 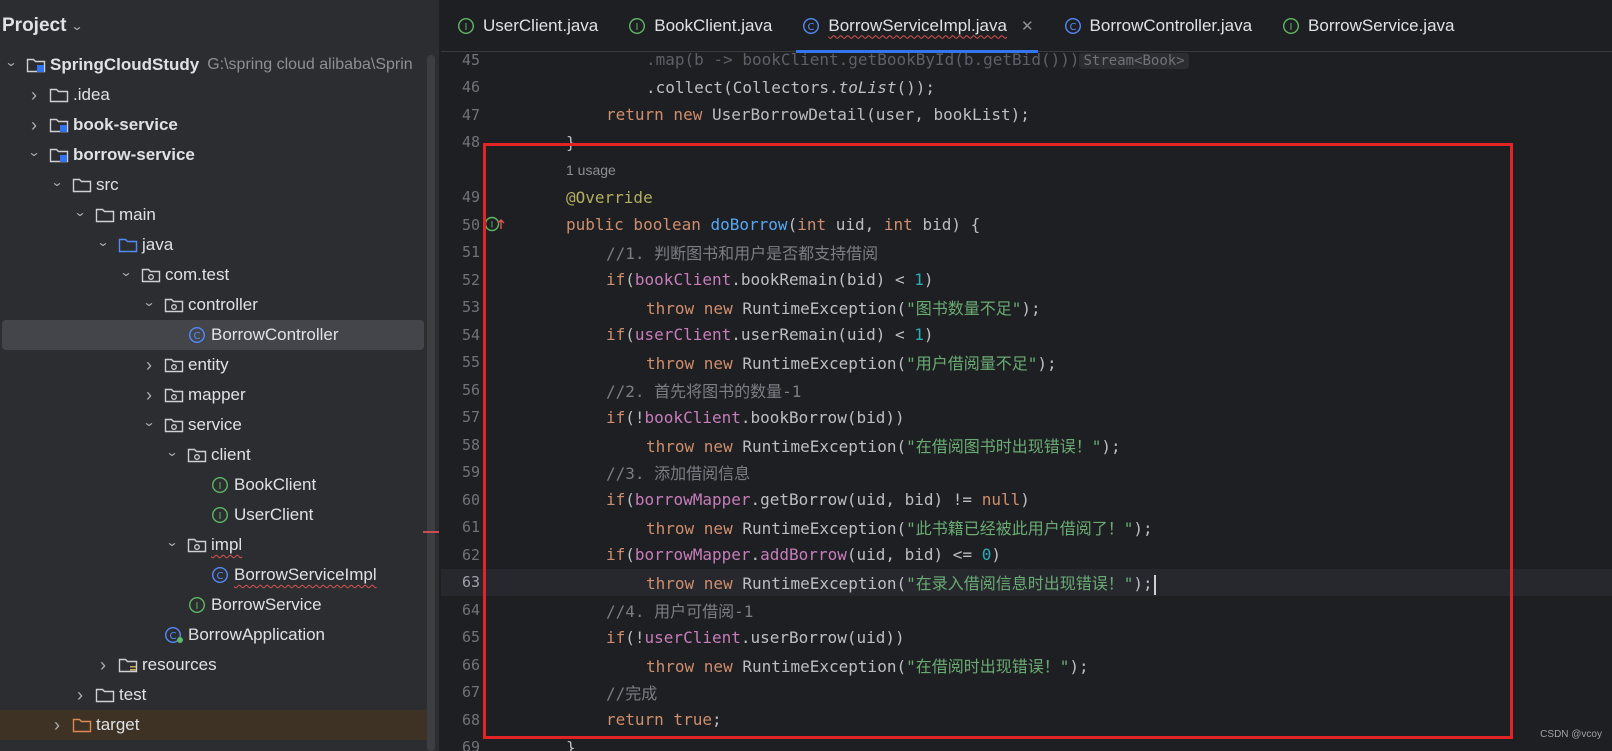 I want to click on tree-item-userclient: I UserClient, so click(x=215, y=515).